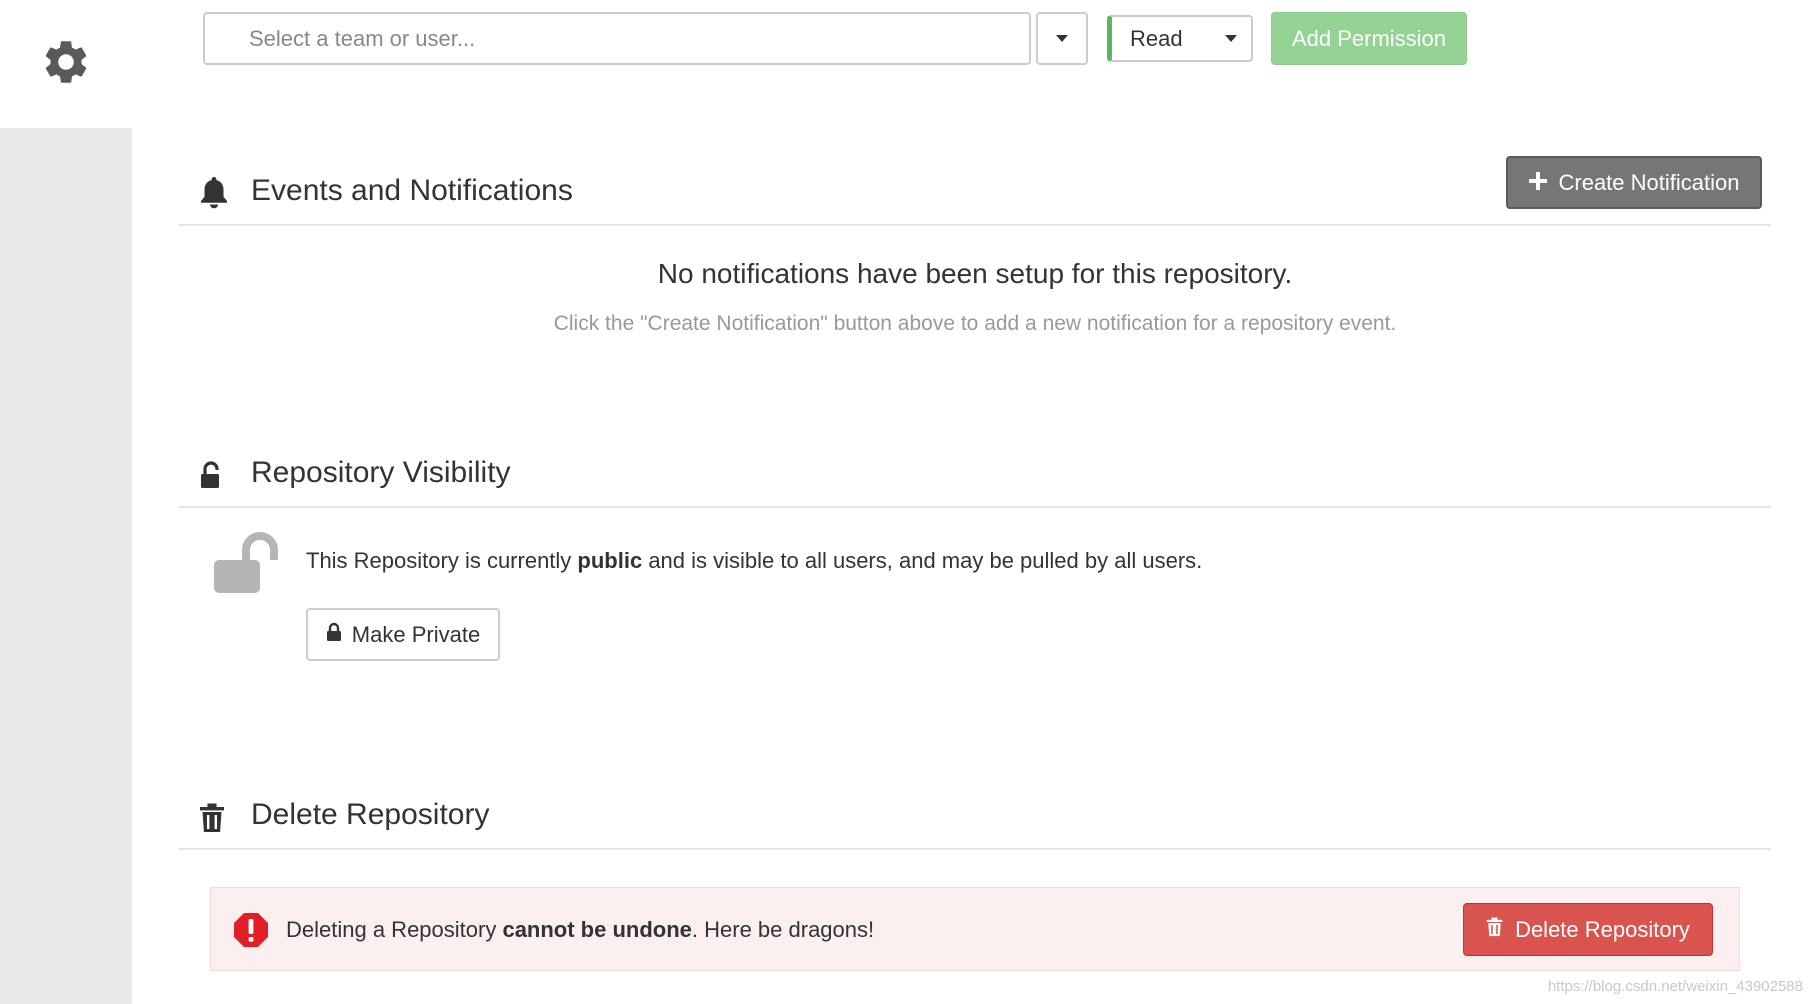  What do you see at coordinates (597, 929) in the screenshot?
I see `delete-warning-emphasis: cannot be undone` at bounding box center [597, 929].